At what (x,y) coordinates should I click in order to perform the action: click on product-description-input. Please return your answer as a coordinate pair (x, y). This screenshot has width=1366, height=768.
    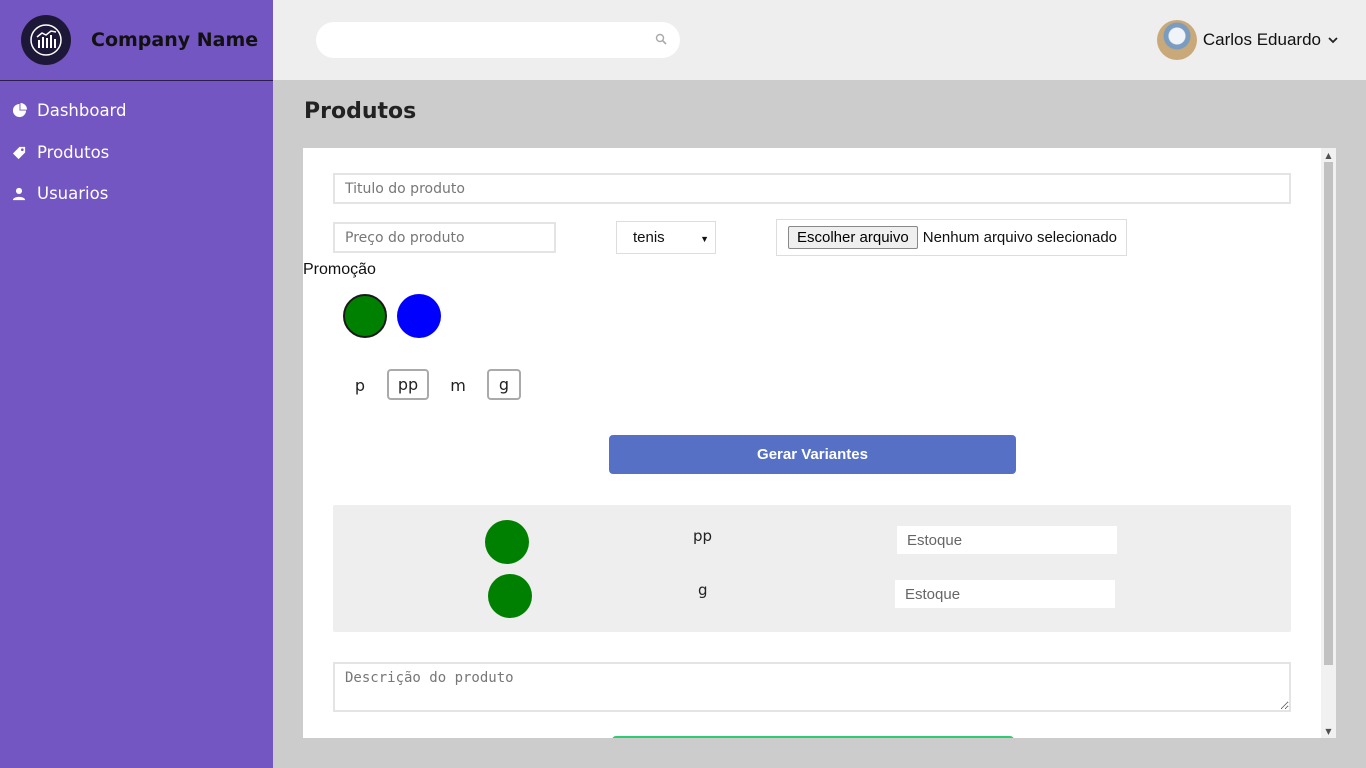
    Looking at the image, I should click on (812, 687).